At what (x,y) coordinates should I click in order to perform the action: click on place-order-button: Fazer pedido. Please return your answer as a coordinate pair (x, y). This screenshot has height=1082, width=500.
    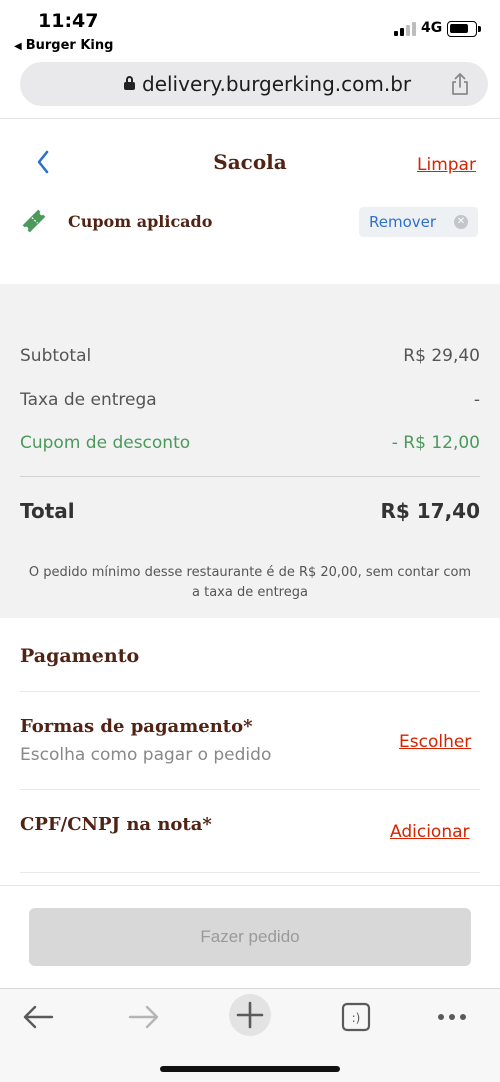
    Looking at the image, I should click on (250, 937).